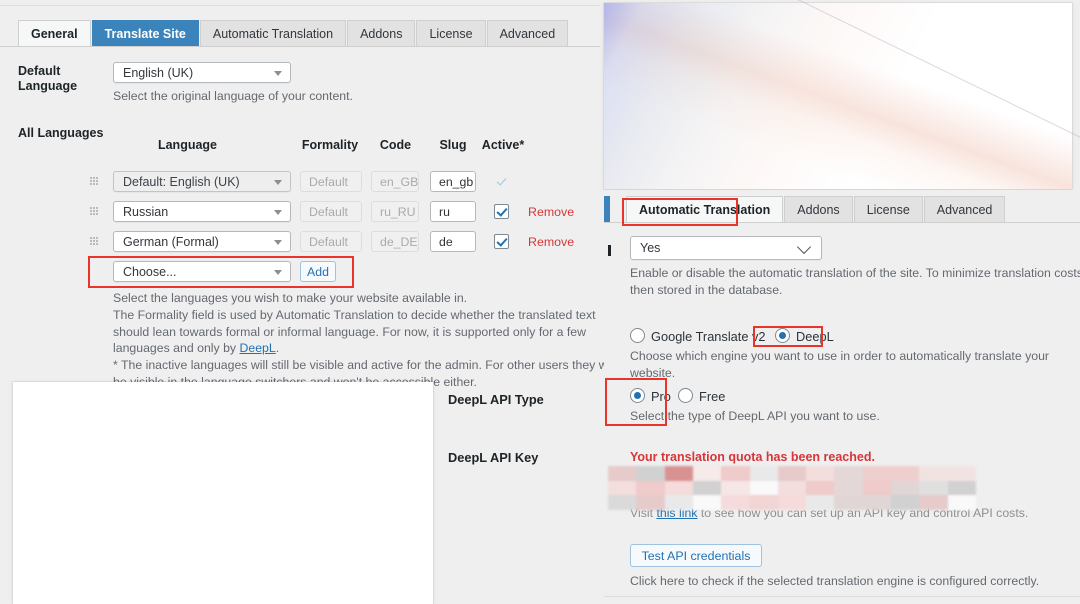  I want to click on row-formality-value-0: Default, so click(328, 181).